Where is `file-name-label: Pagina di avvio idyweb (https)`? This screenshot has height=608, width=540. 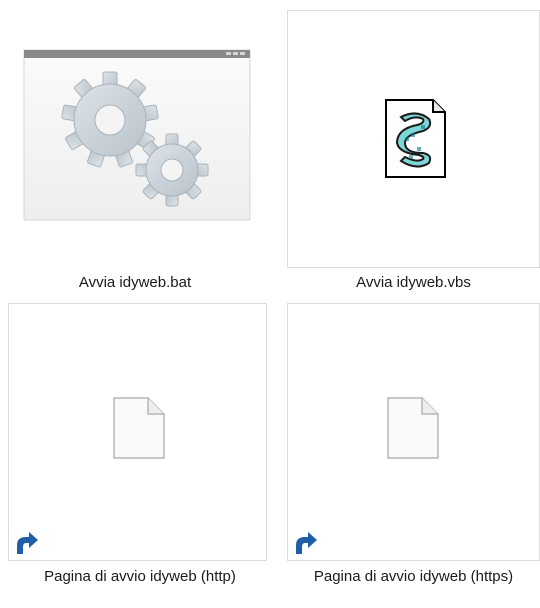
file-name-label: Pagina di avvio idyweb (https) is located at coordinates (413, 576).